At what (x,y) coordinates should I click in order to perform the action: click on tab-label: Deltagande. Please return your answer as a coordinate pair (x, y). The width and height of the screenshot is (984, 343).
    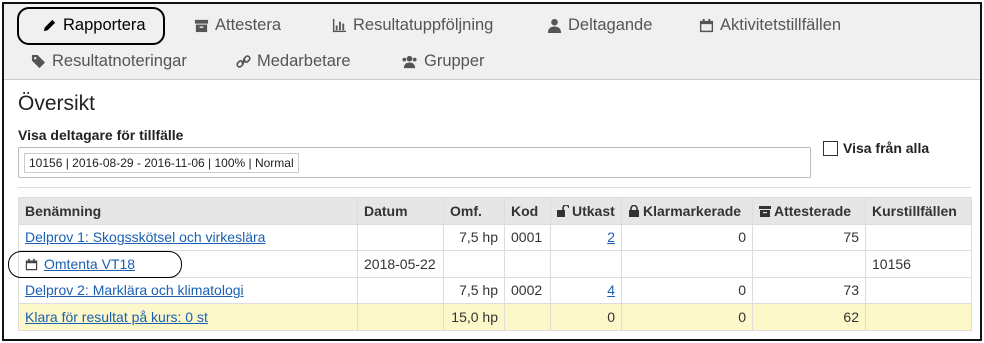
    Looking at the image, I should click on (610, 25).